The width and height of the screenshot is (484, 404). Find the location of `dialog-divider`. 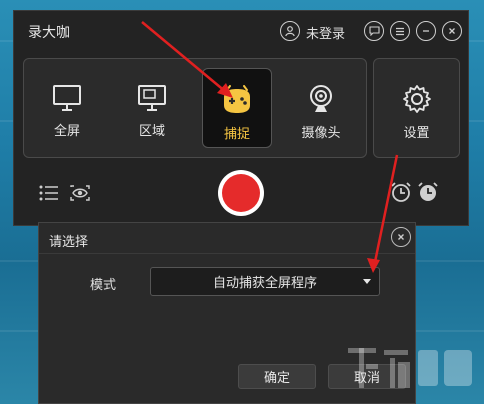

dialog-divider is located at coordinates (227, 253).